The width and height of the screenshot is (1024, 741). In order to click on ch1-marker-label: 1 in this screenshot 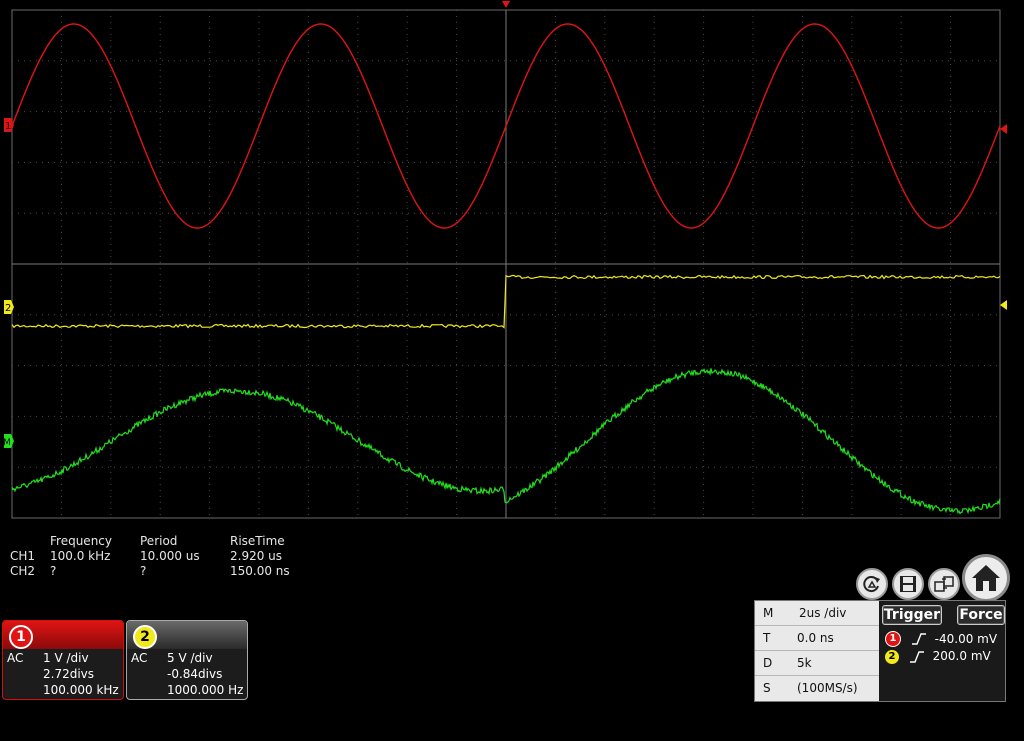, I will do `click(8, 126)`.